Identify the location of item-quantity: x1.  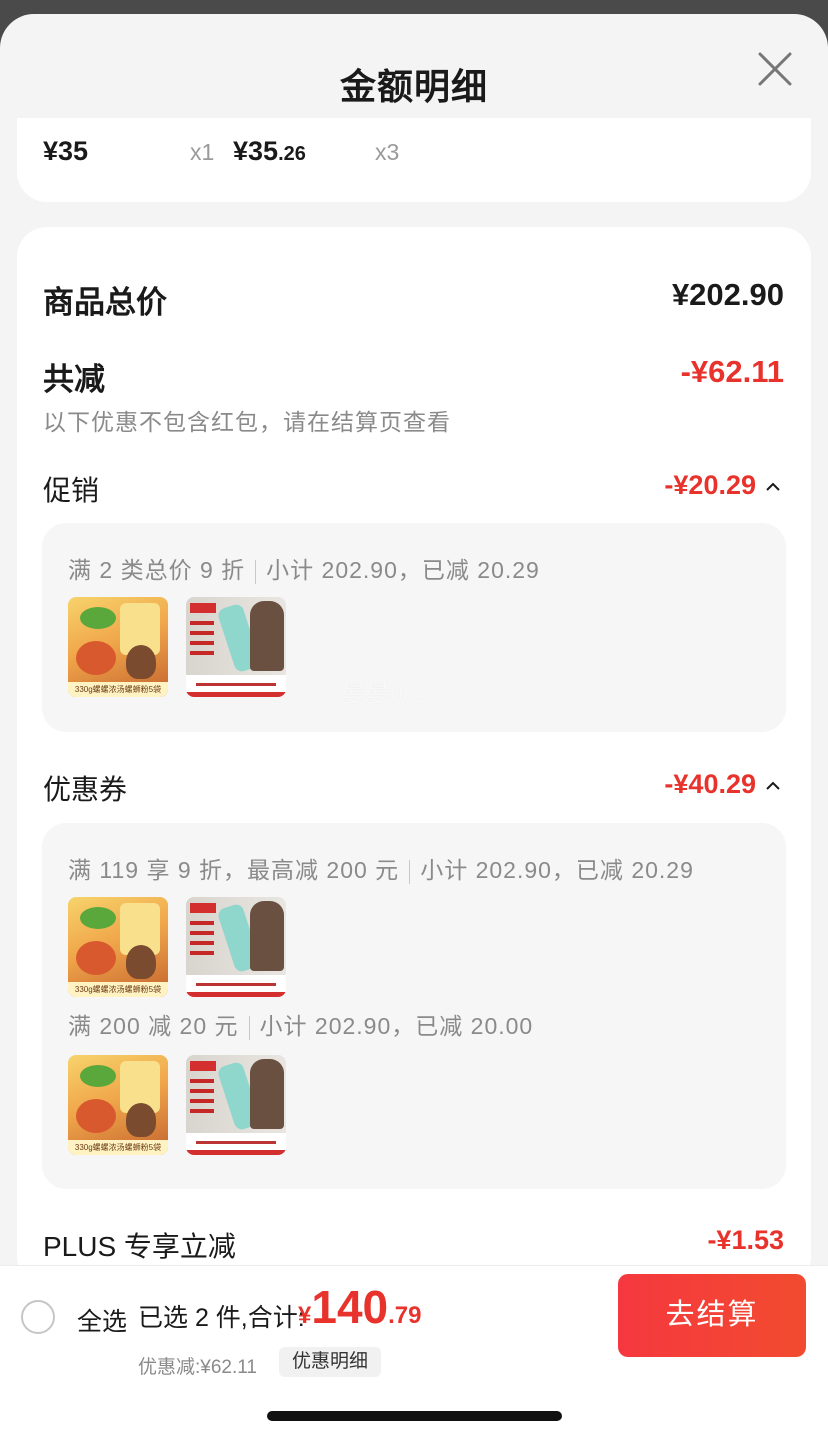
(202, 152).